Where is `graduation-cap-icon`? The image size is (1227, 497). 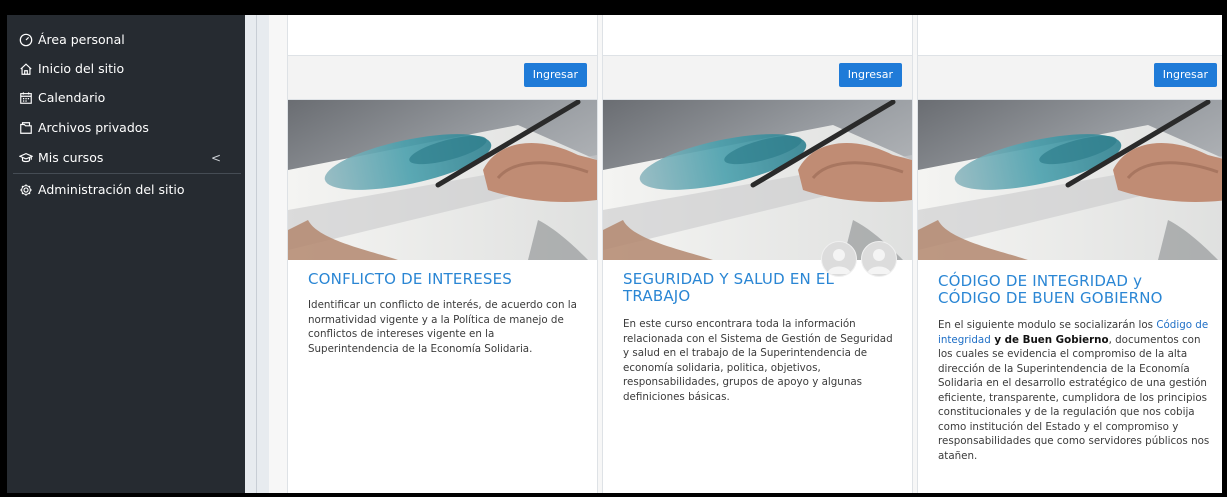 graduation-cap-icon is located at coordinates (26, 157).